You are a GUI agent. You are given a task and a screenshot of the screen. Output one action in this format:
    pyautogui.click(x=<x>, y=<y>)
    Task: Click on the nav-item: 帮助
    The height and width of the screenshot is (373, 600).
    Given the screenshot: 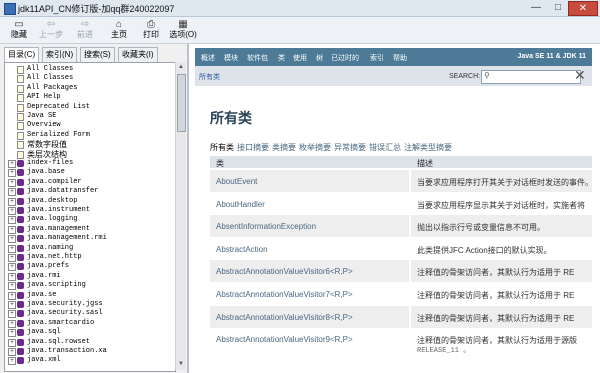 What is the action you would take?
    pyautogui.click(x=400, y=58)
    